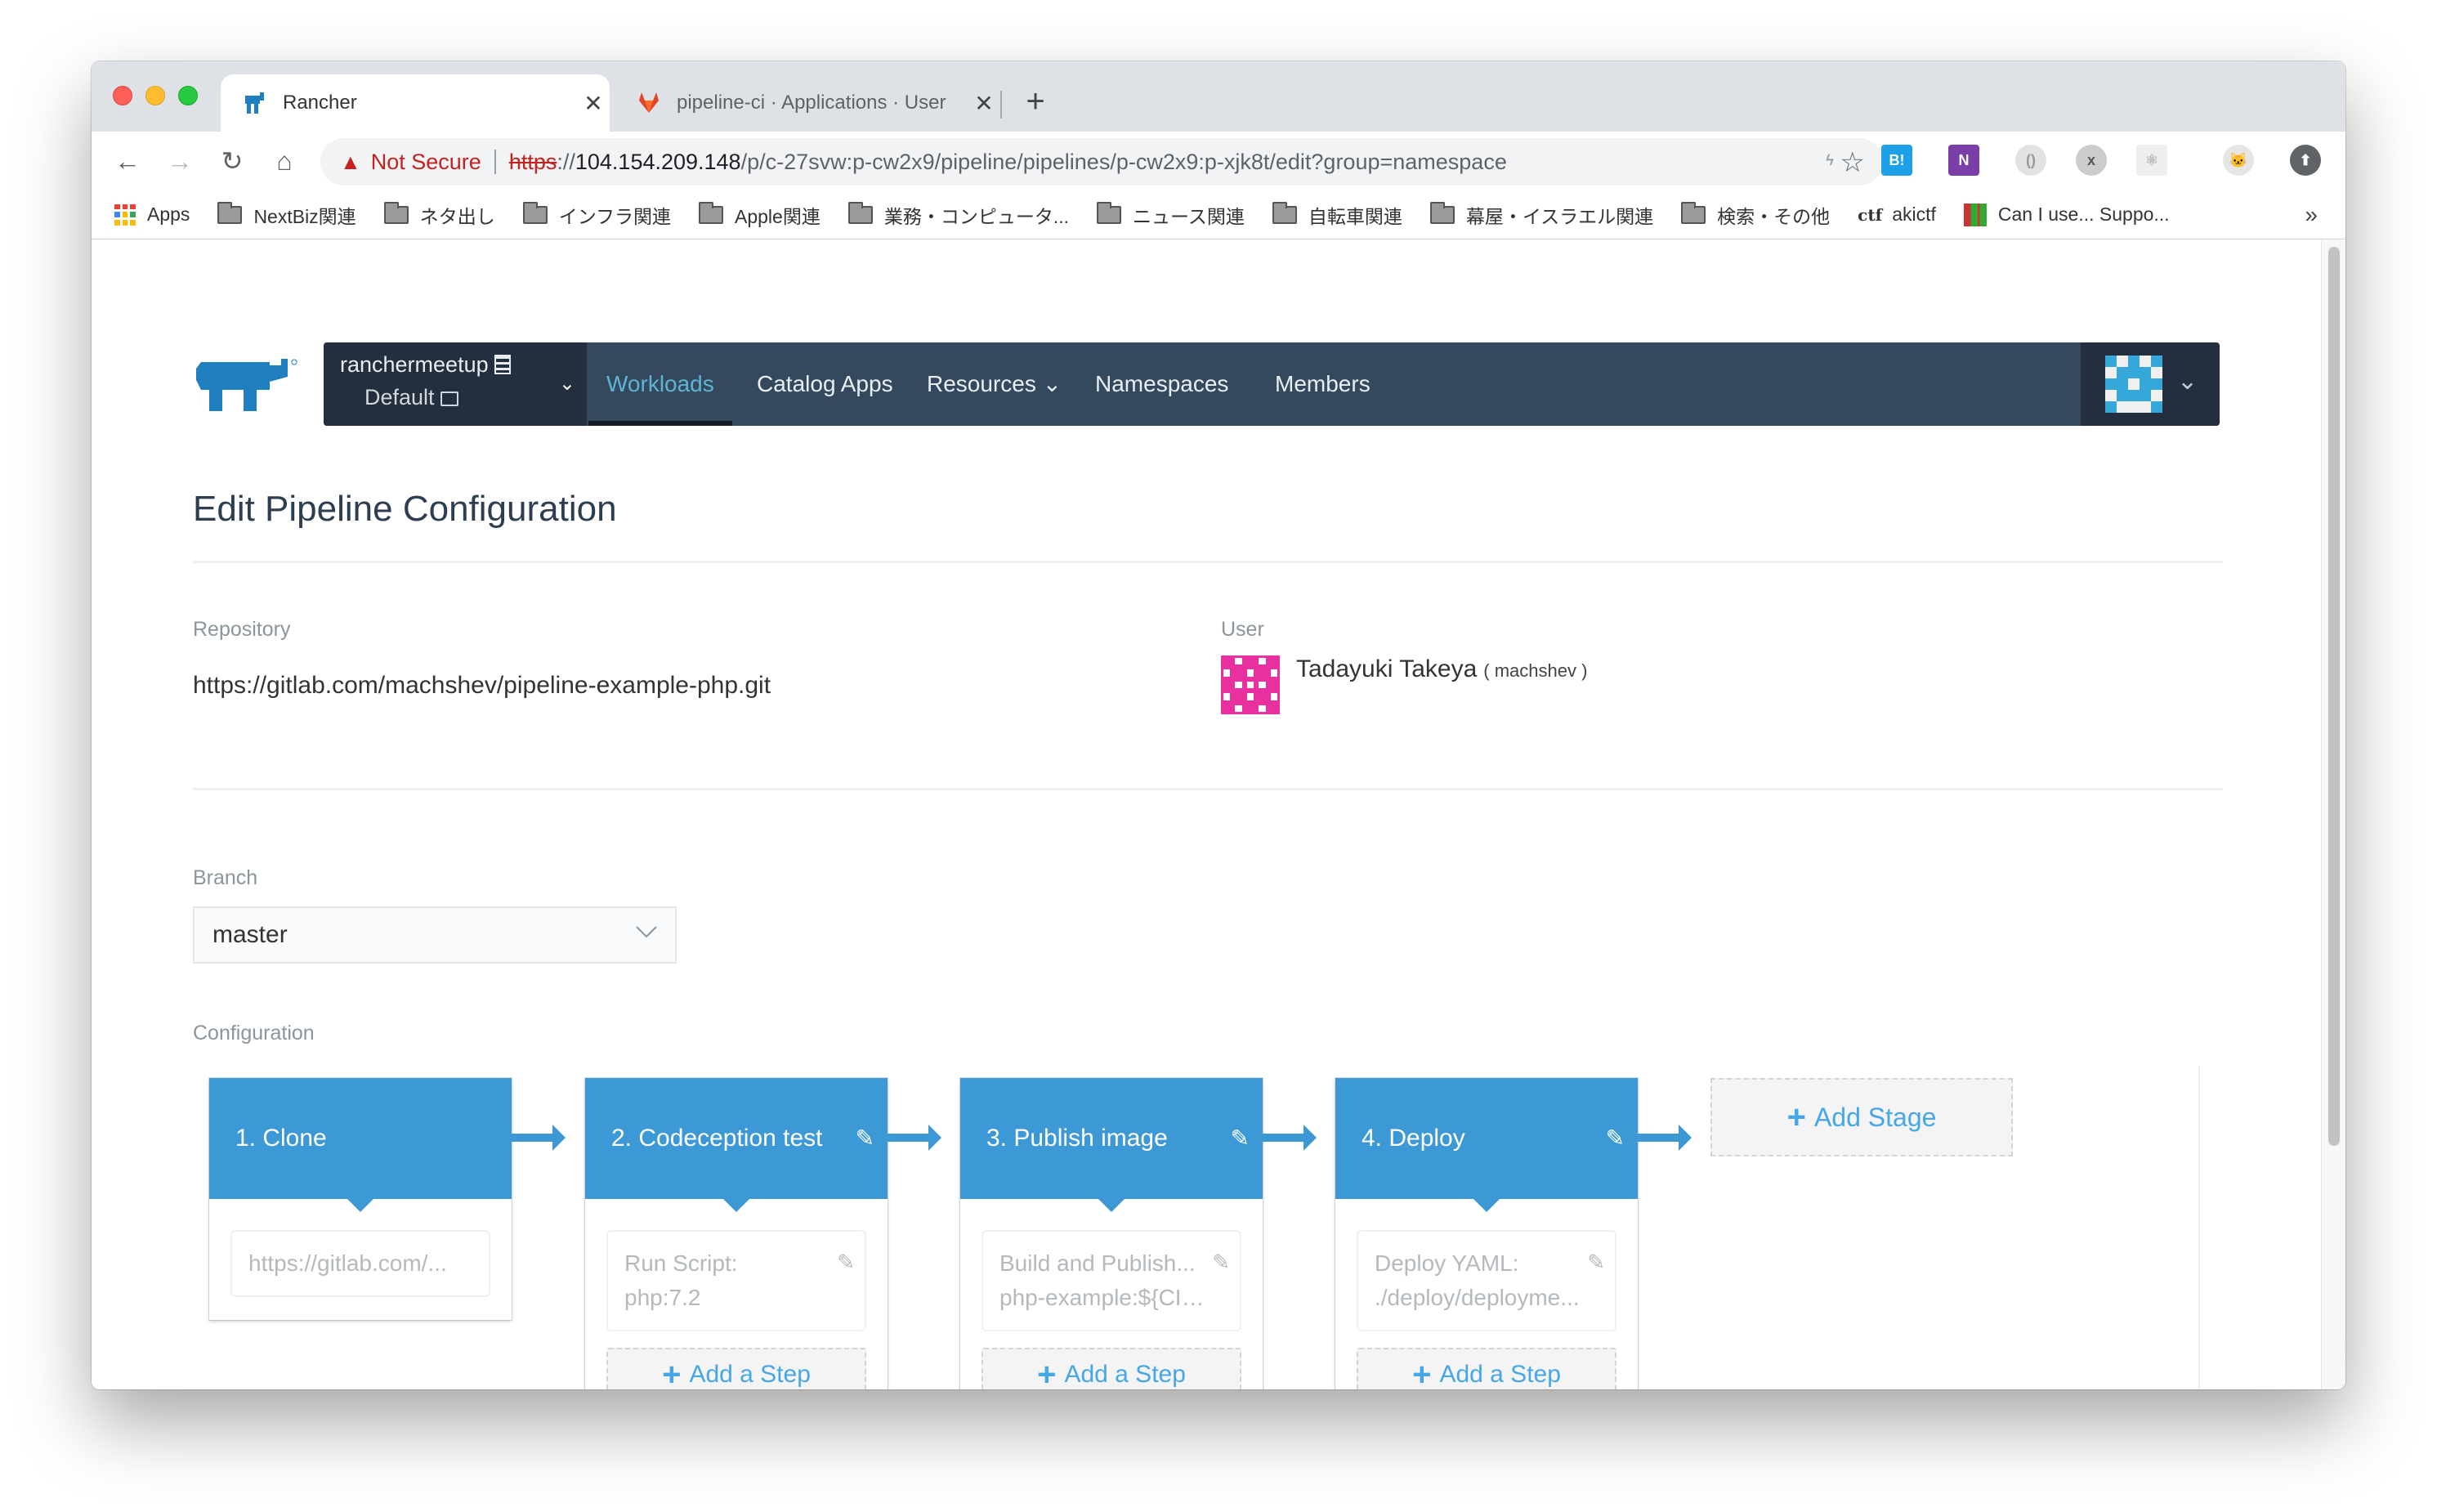  I want to click on maximize-window-button, so click(188, 95).